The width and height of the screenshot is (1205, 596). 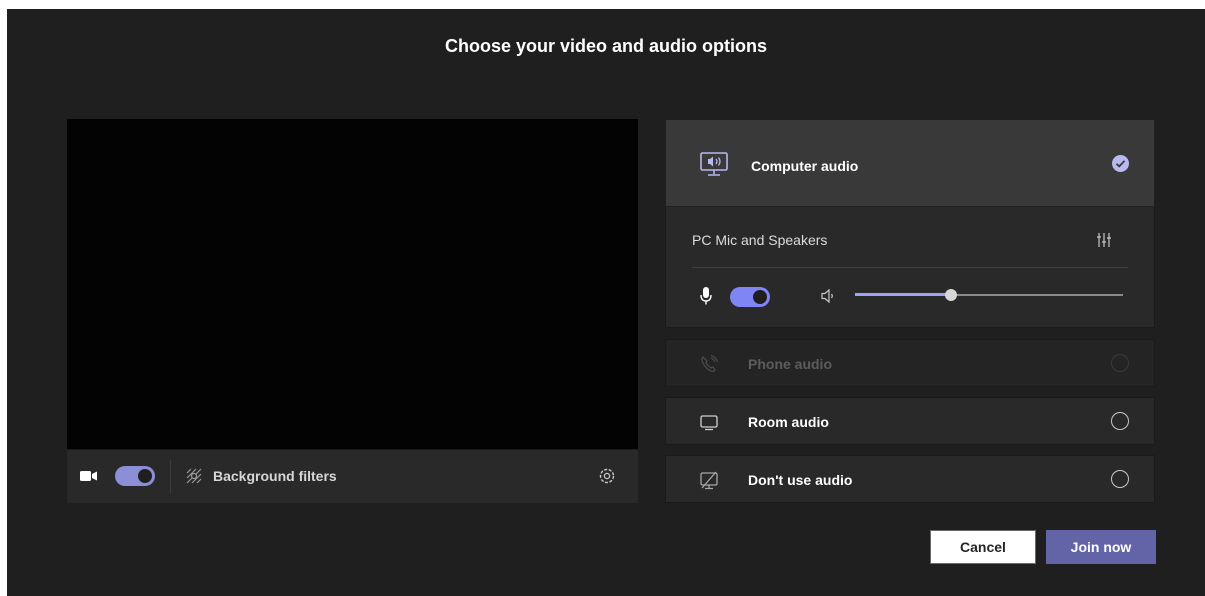 What do you see at coordinates (910, 363) in the screenshot?
I see `phone-audio-option: Phone audio` at bounding box center [910, 363].